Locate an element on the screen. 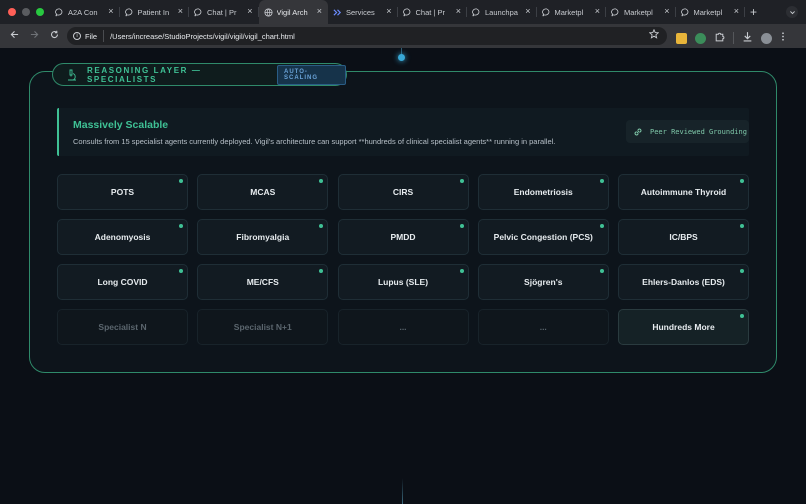 This screenshot has height=504, width=806. specialist-label: Autoimmune Thyroid is located at coordinates (683, 192).